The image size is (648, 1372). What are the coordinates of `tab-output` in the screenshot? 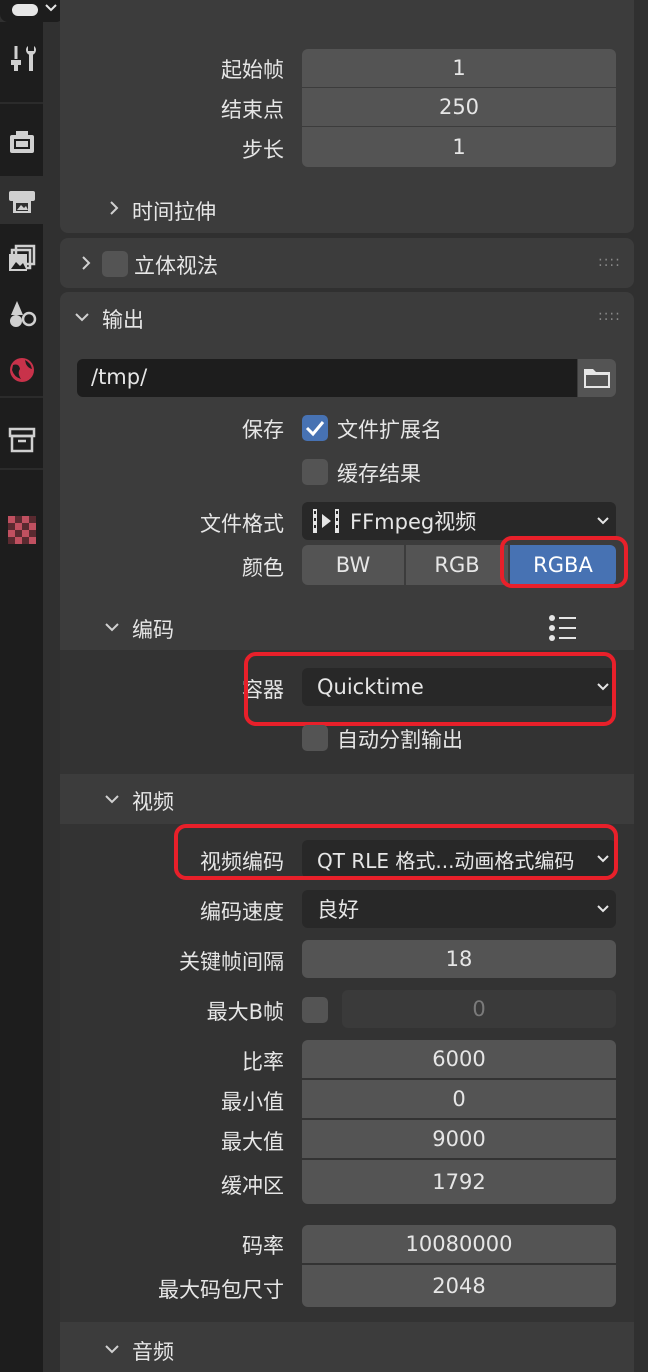 It's located at (21, 200).